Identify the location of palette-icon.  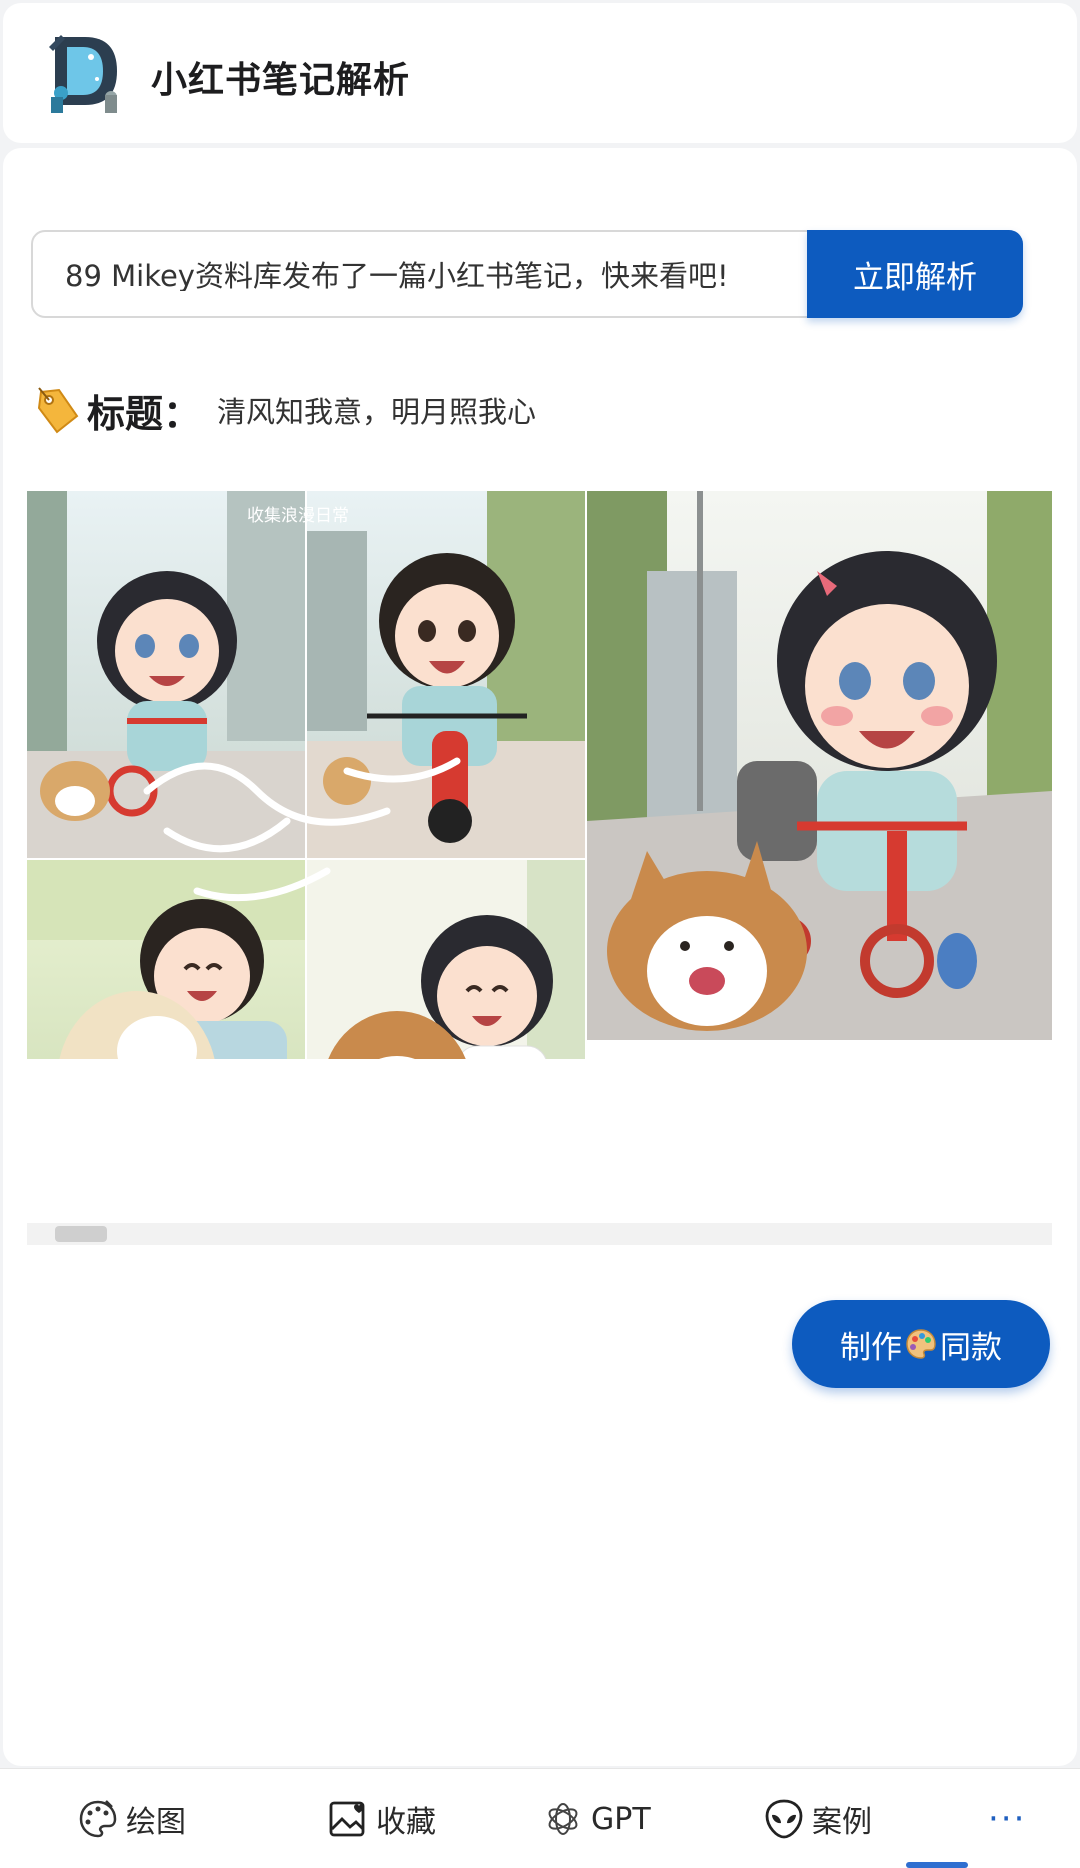
(921, 1344).